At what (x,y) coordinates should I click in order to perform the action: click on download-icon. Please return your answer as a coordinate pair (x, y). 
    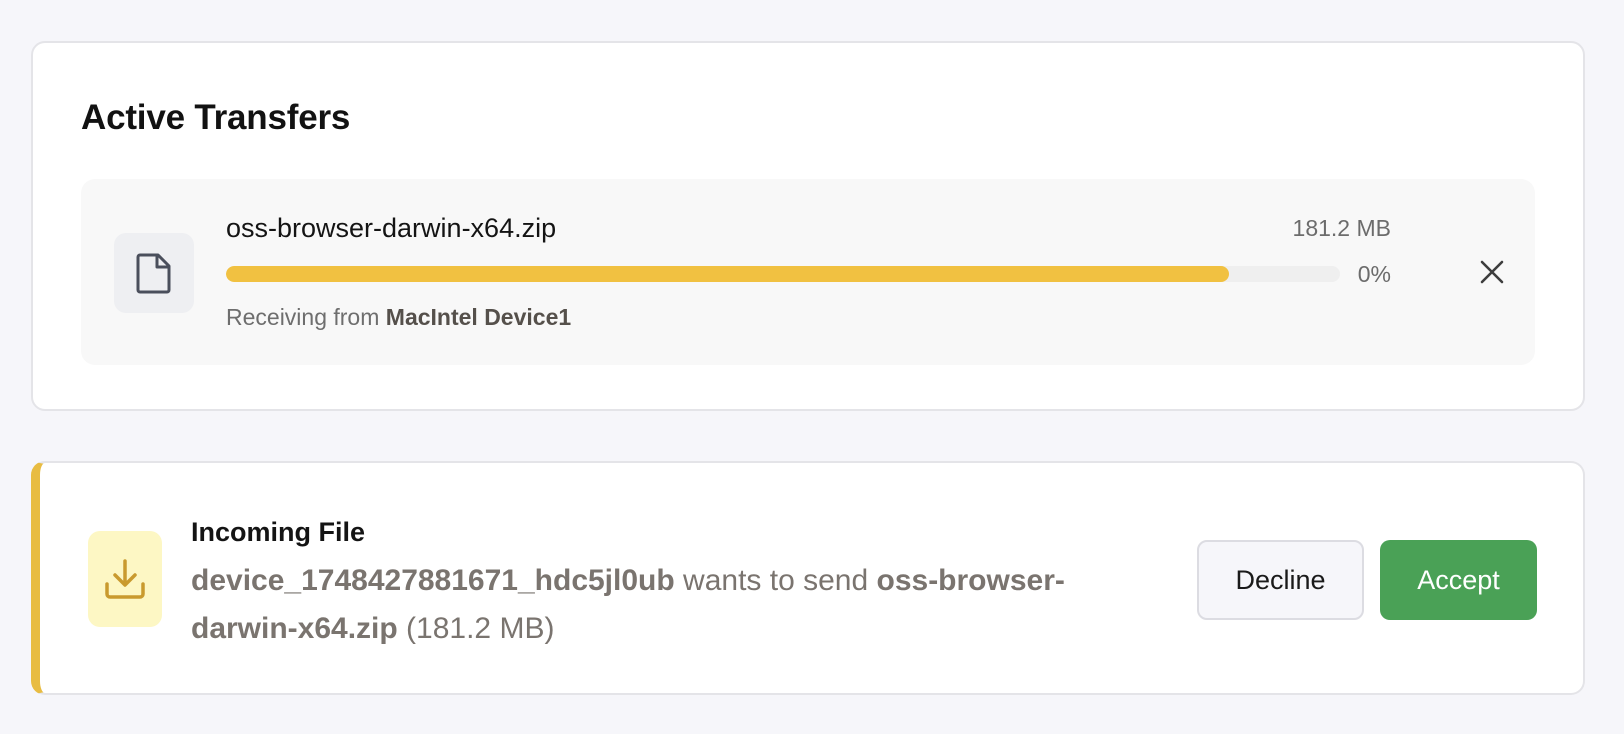
    Looking at the image, I should click on (125, 579).